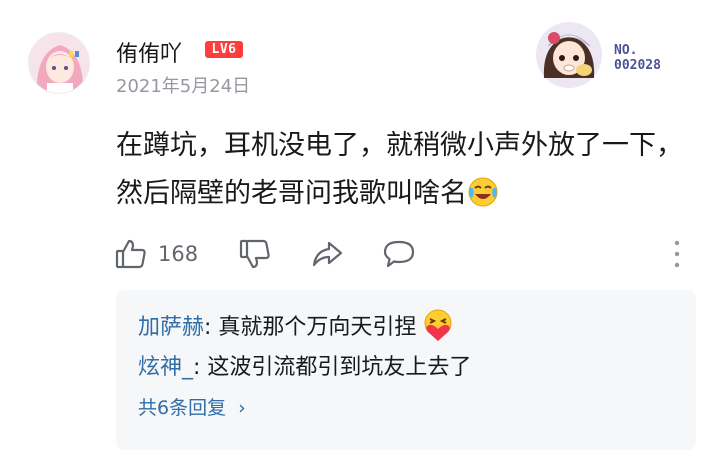 The width and height of the screenshot is (720, 457). I want to click on fan-badge-no-label: NO., so click(626, 50).